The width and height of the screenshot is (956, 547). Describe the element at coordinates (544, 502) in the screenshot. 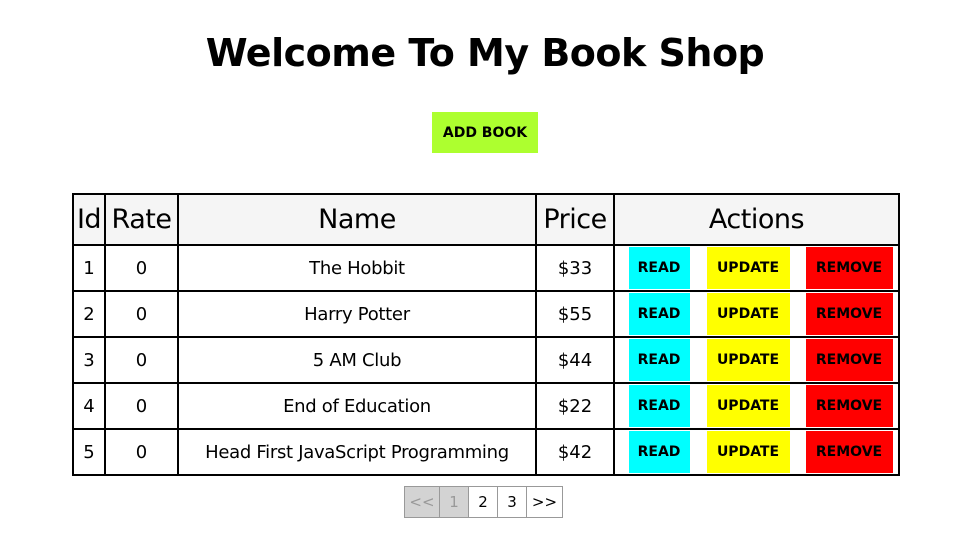

I see `pagination-next-button: >>` at that location.